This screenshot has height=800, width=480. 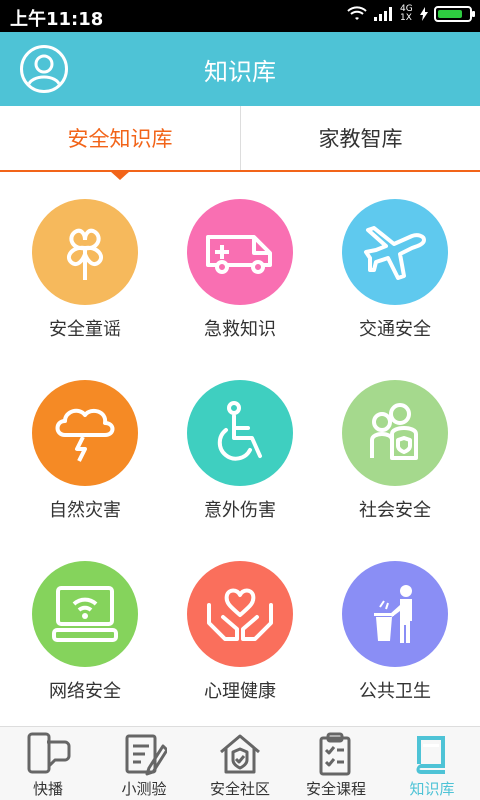 I want to click on category-label: 安全童谣, so click(x=85, y=329).